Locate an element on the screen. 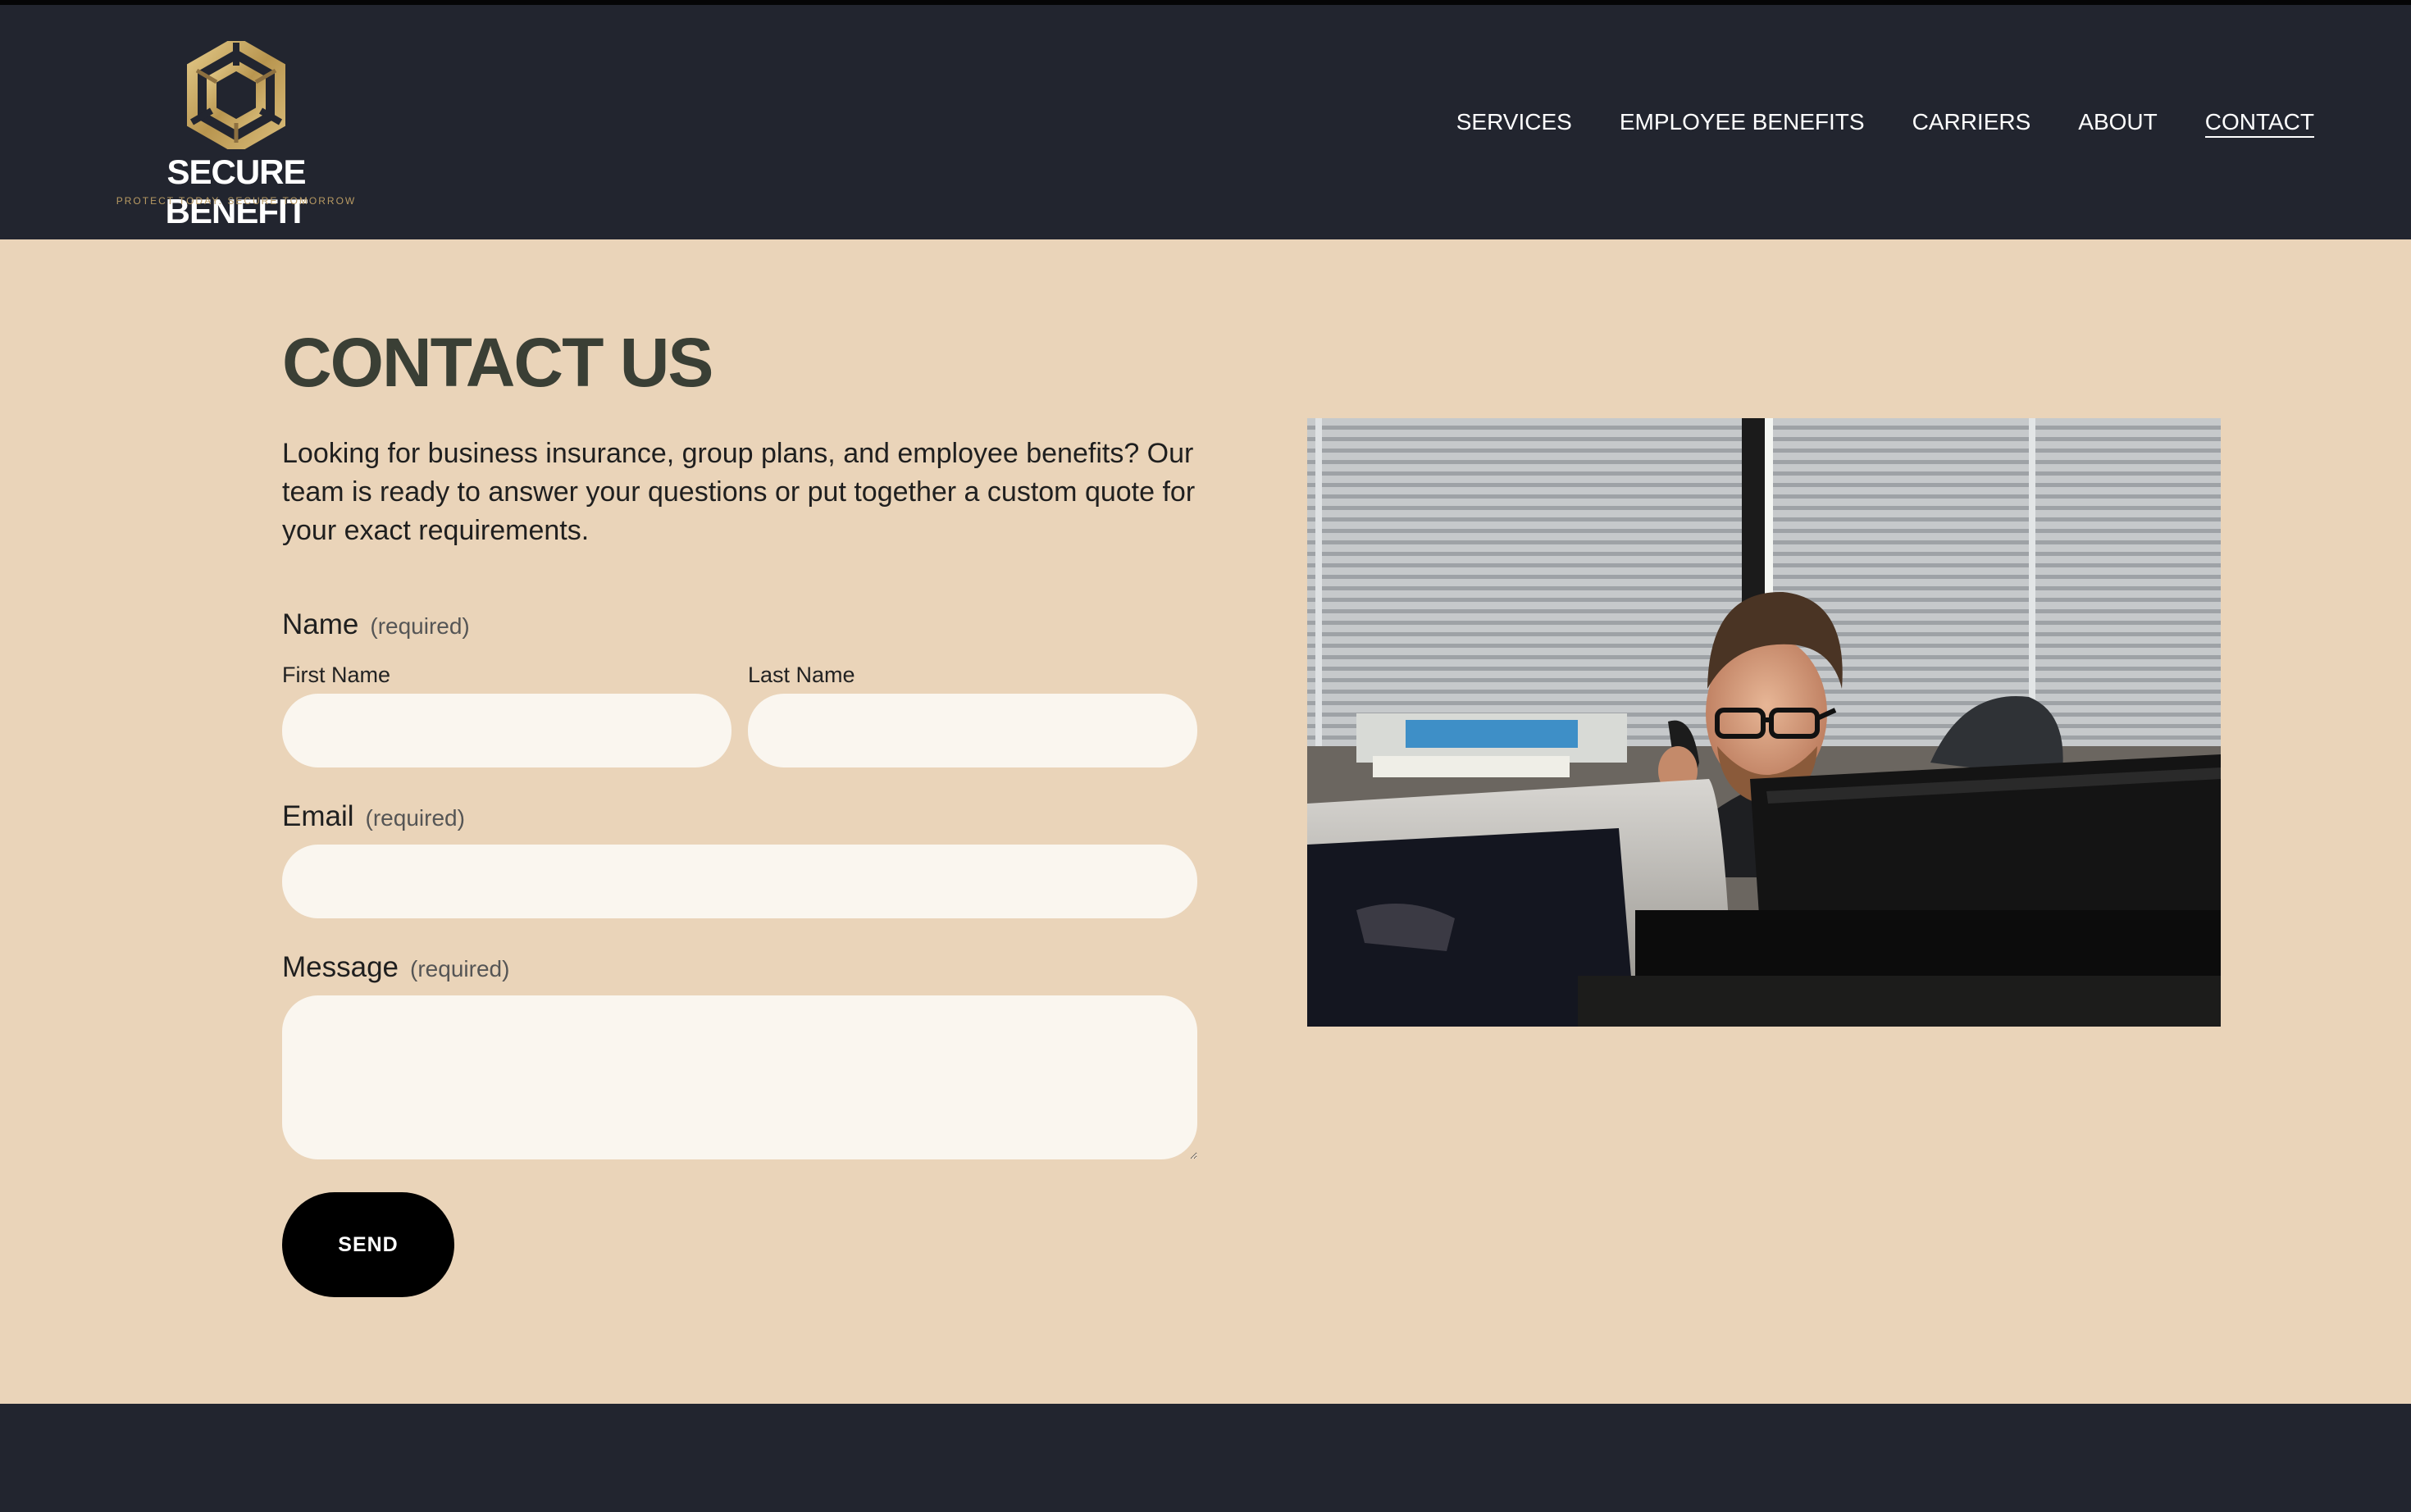  first-name-input is located at coordinates (507, 730).